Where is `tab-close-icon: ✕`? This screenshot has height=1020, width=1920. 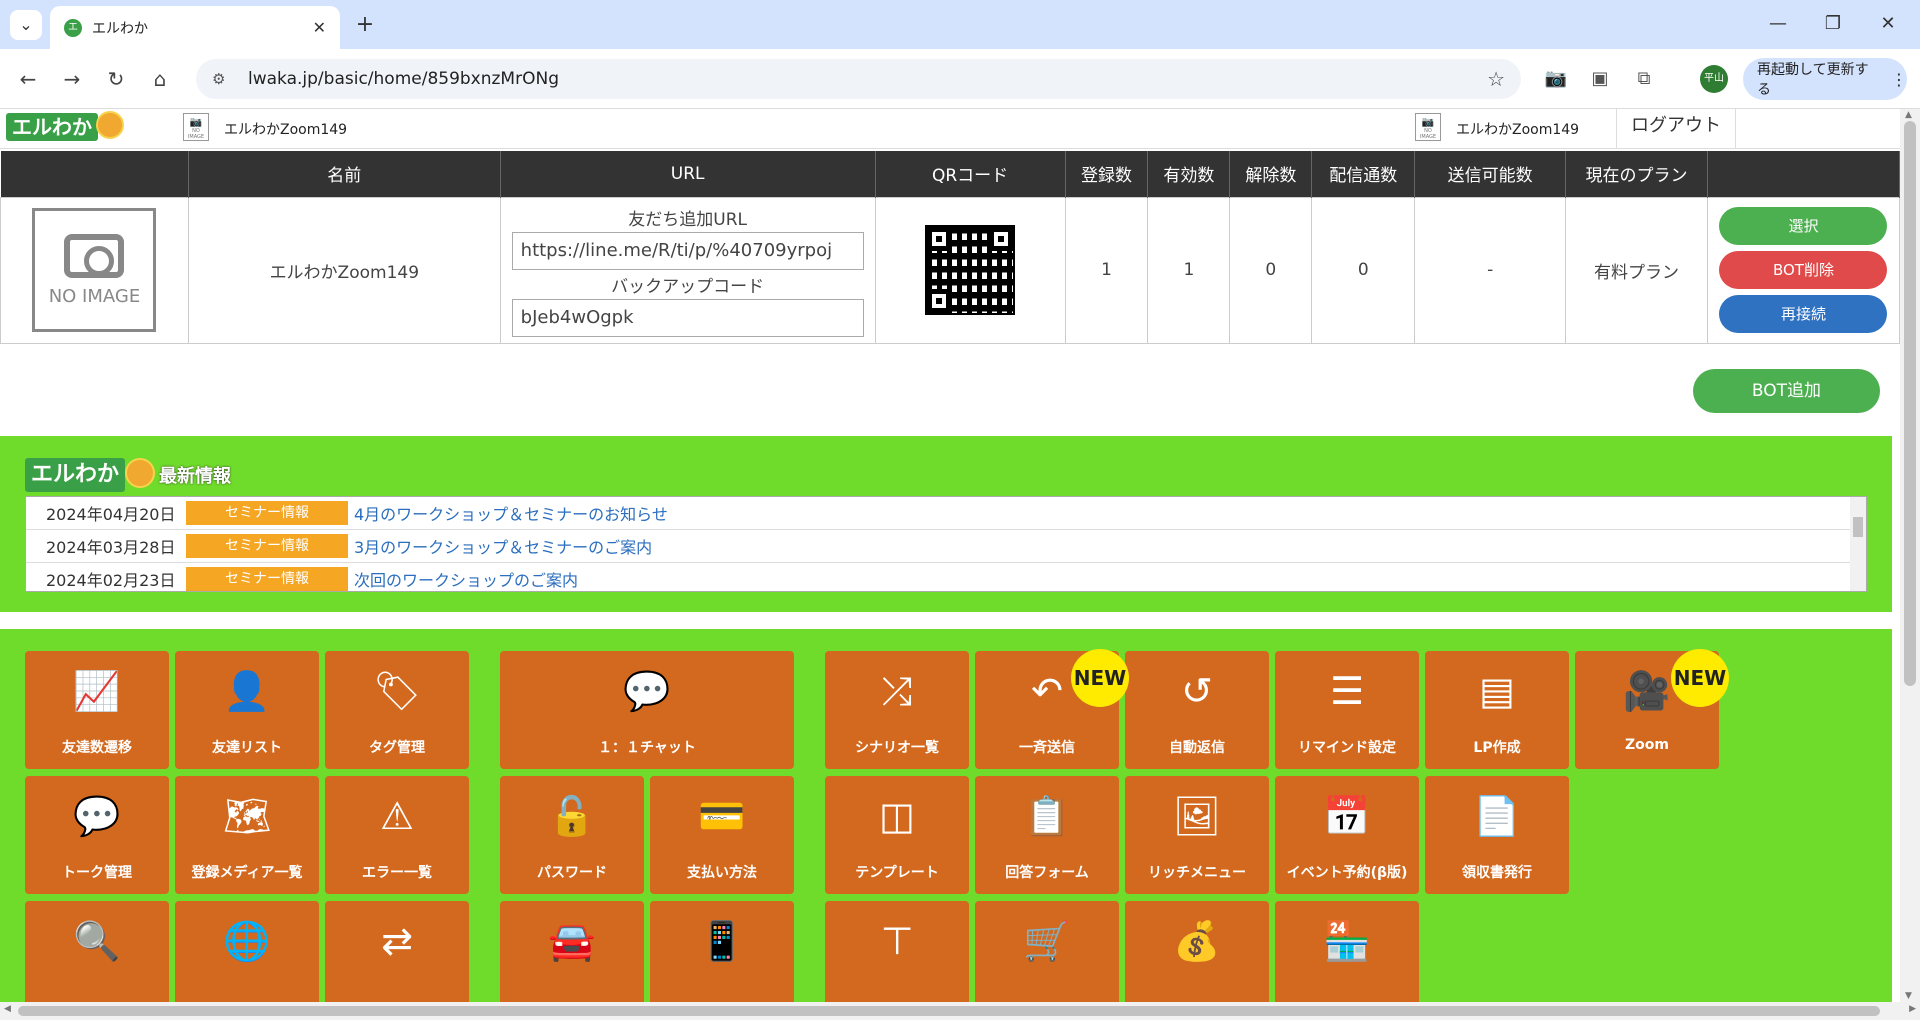 tab-close-icon: ✕ is located at coordinates (319, 27).